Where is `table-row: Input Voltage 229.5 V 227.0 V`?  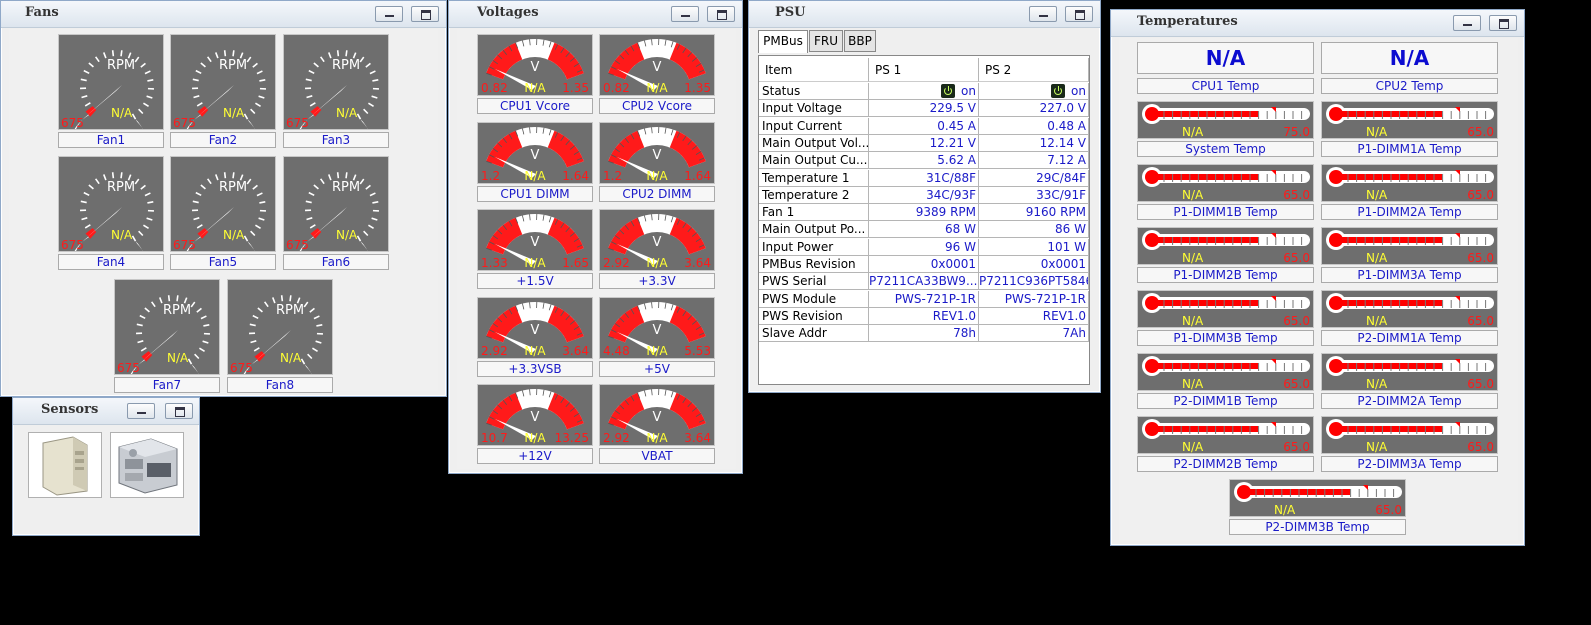 table-row: Input Voltage 229.5 V 227.0 V is located at coordinates (924, 109).